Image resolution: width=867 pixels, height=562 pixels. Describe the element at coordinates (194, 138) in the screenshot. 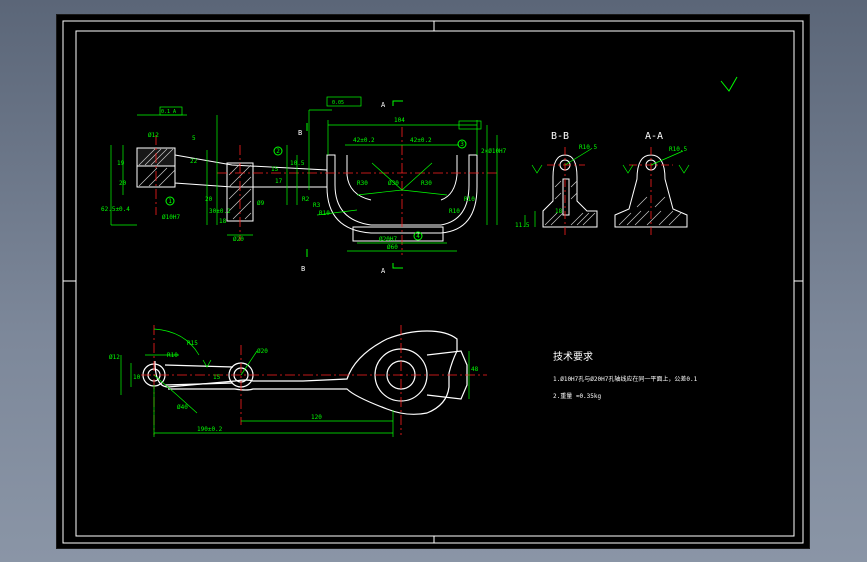

I see `dim-5: 5` at that location.